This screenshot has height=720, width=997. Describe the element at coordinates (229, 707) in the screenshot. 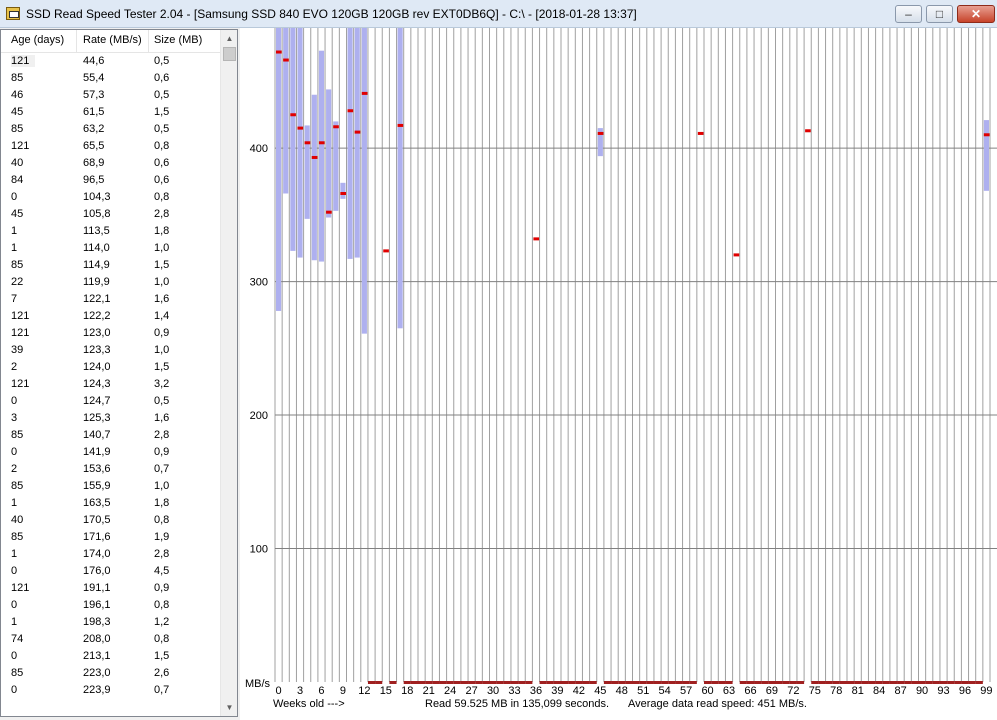

I see `scroll-down-icon: ▼` at that location.